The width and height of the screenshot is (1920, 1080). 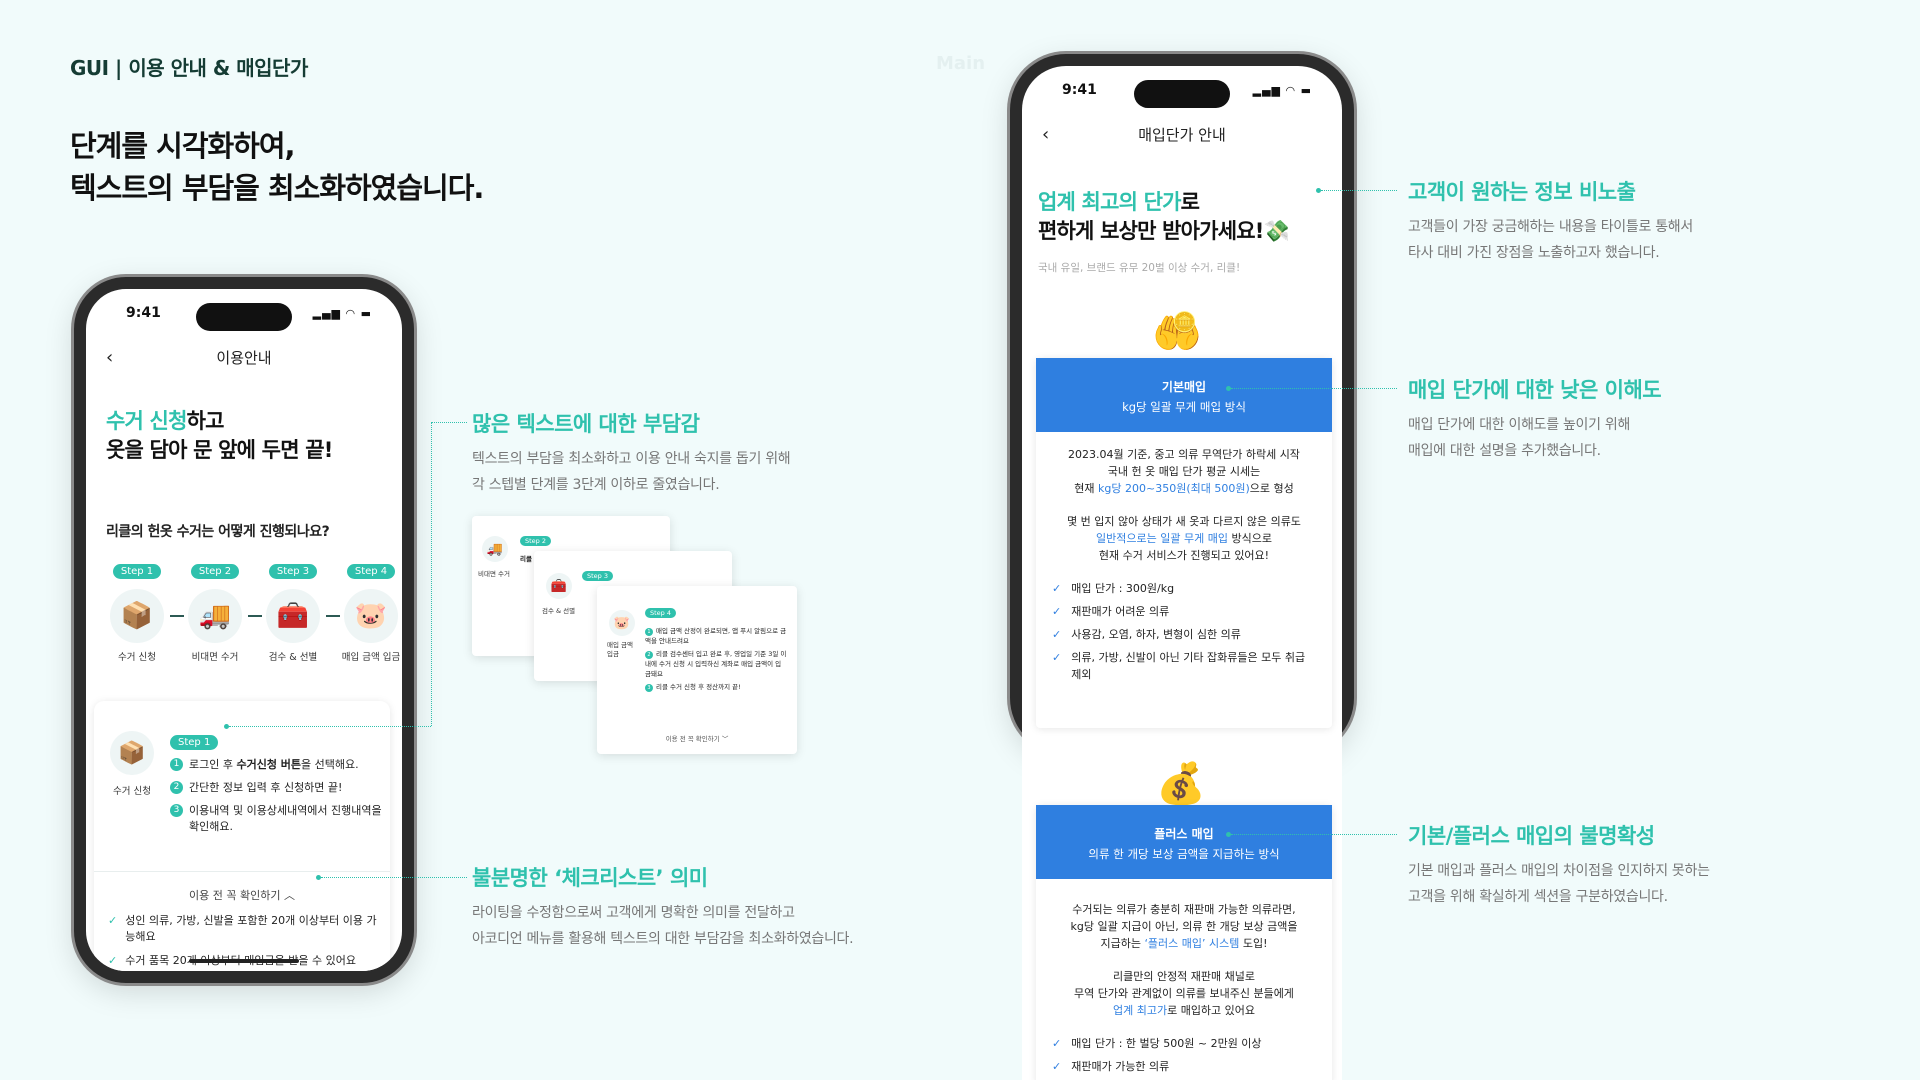 I want to click on divider, so click(x=242, y=871).